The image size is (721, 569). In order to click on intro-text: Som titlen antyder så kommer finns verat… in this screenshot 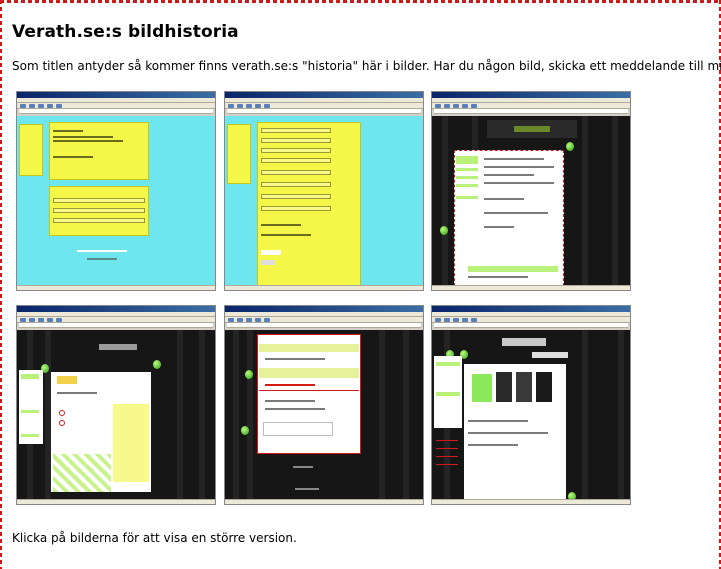, I will do `click(366, 66)`.